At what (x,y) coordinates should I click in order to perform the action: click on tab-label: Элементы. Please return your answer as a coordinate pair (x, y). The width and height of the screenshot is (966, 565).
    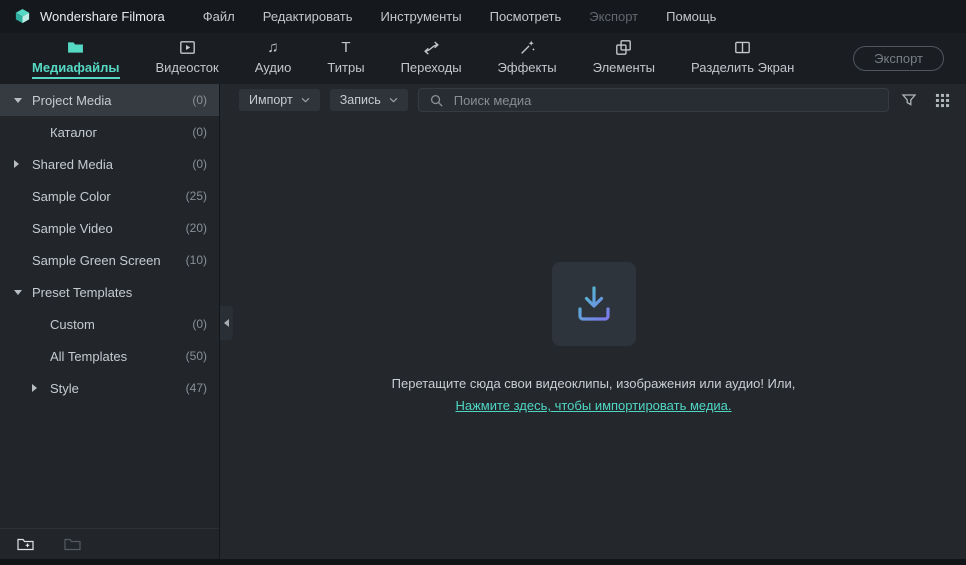
    Looking at the image, I should click on (624, 67).